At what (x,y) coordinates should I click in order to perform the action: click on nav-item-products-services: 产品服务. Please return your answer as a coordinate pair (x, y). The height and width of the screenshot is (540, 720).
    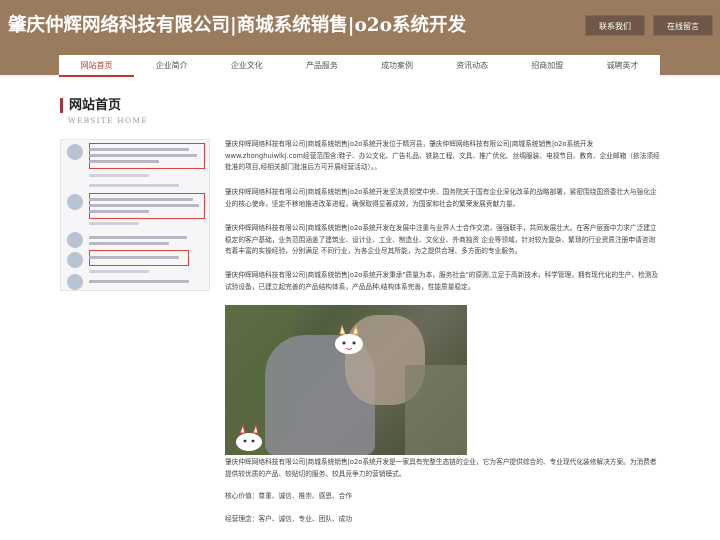
    Looking at the image, I should click on (321, 66).